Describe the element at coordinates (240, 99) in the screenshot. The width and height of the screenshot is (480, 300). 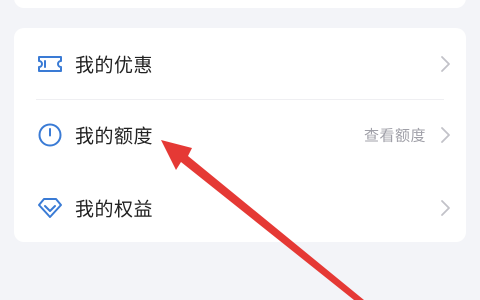
I see `divider` at that location.